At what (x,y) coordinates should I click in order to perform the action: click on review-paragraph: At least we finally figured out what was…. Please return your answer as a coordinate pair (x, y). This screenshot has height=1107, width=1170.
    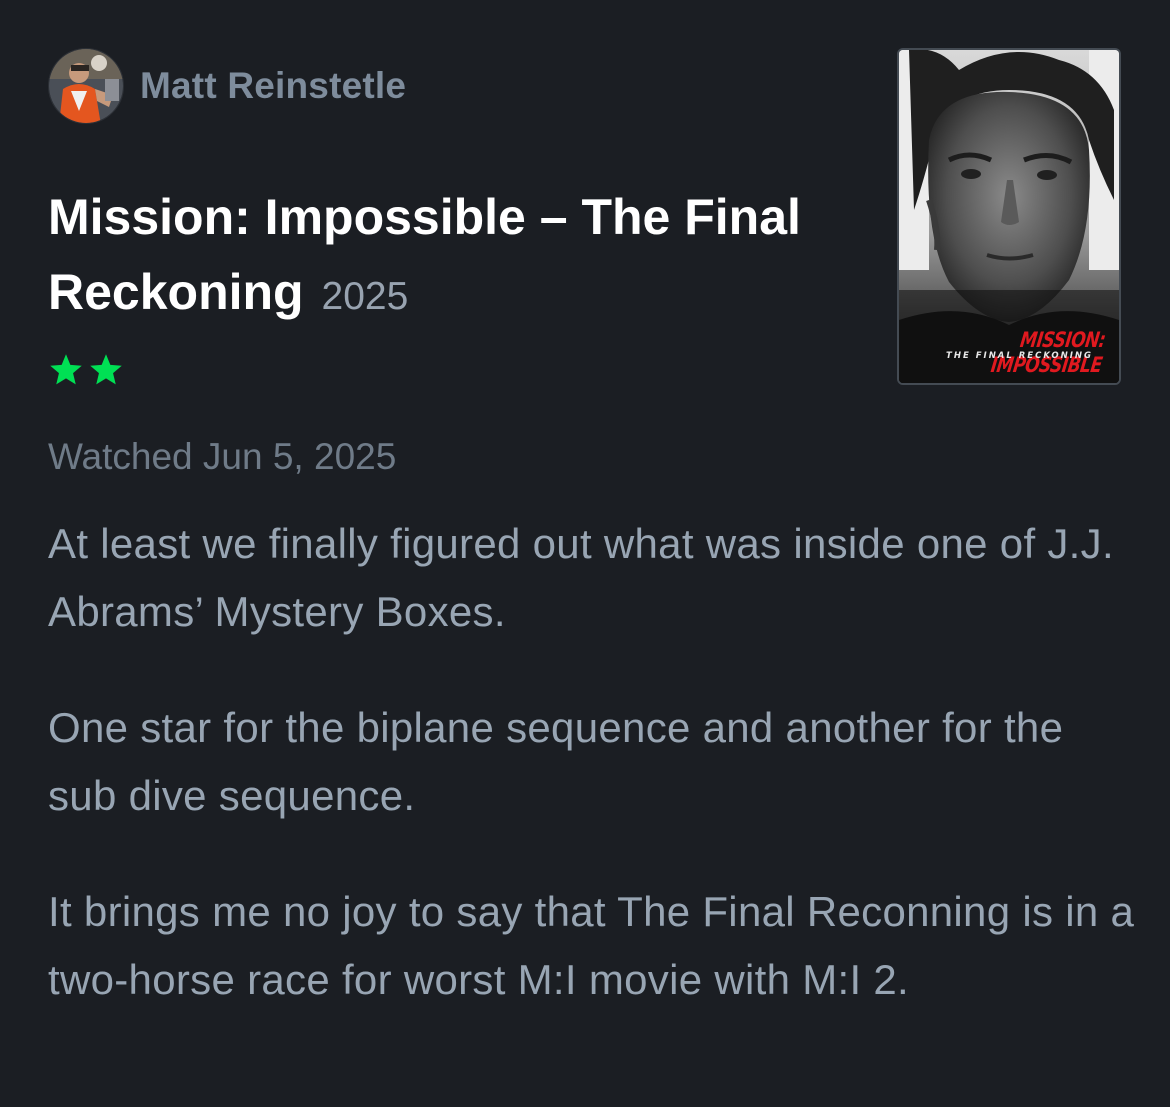
    Looking at the image, I should click on (581, 577).